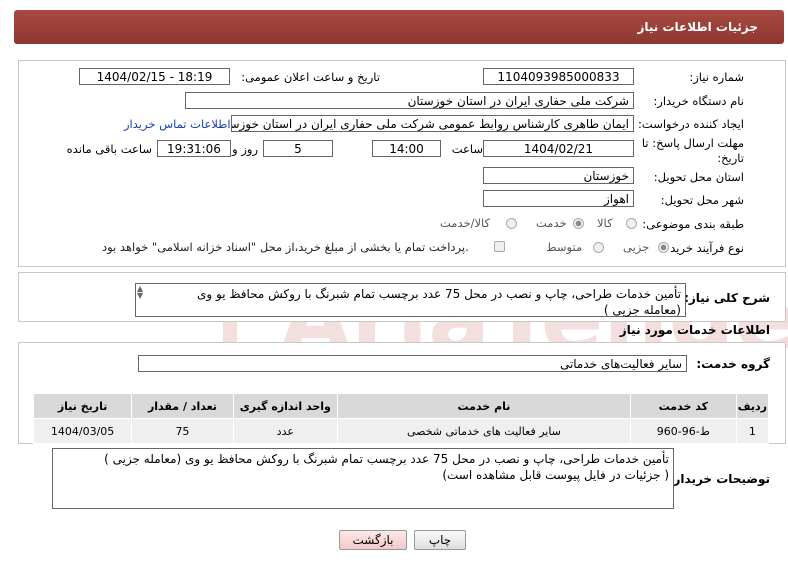 The width and height of the screenshot is (788, 566). Describe the element at coordinates (399, 27) in the screenshot. I see `page-header: جزئیات اطلاعات نیاز` at that location.